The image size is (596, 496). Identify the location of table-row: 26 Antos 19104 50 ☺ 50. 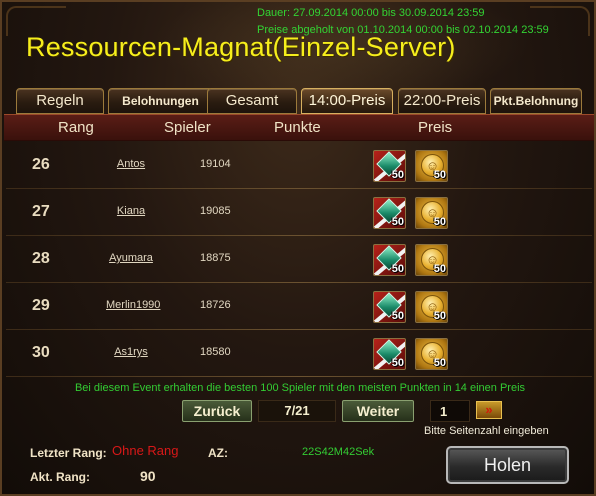
(299, 165).